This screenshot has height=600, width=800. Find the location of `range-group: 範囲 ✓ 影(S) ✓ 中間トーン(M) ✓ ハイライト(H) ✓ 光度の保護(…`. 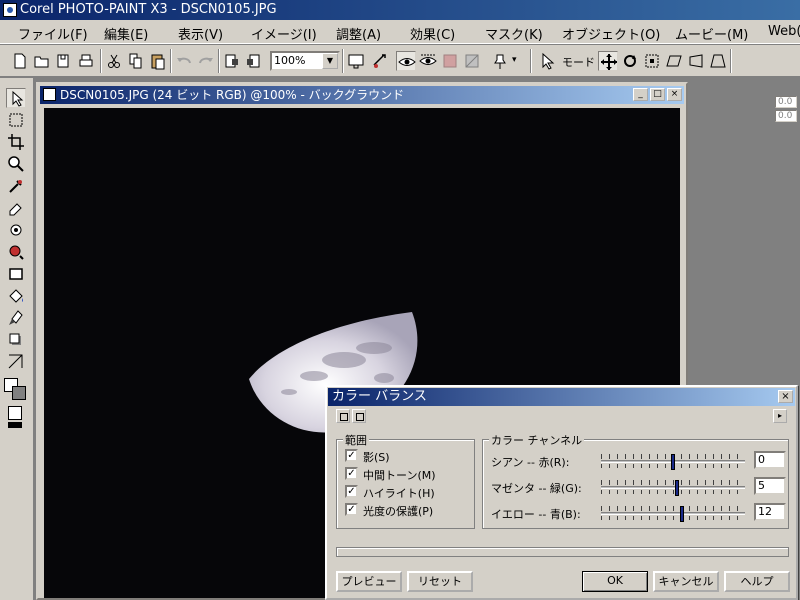

range-group: 範囲 ✓ 影(S) ✓ 中間トーン(M) ✓ ハイライト(H) ✓ 光度の保護(… is located at coordinates (405, 480).